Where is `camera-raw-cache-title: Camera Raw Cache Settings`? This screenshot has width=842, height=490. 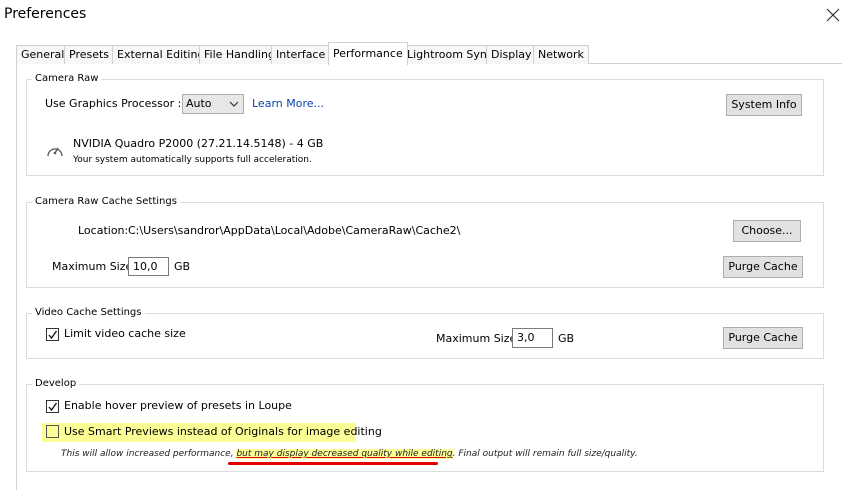 camera-raw-cache-title: Camera Raw Cache Settings is located at coordinates (106, 201).